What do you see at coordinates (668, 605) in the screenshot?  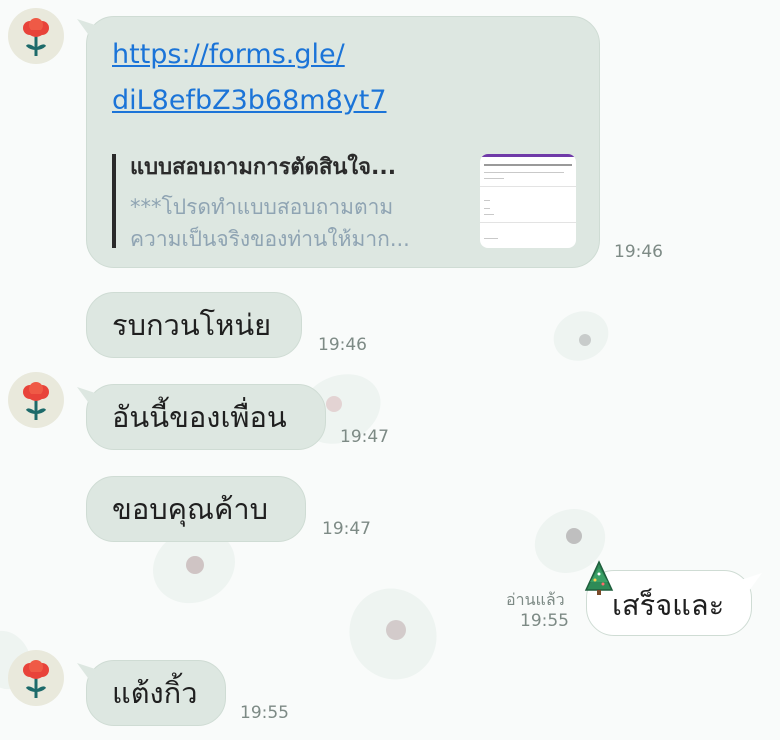 I see `message-text: เสร็จและ` at bounding box center [668, 605].